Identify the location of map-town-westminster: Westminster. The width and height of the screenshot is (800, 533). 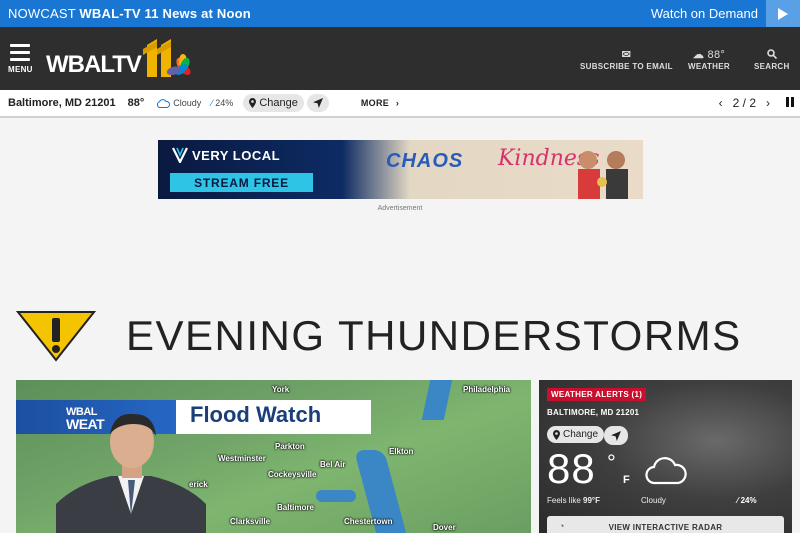
(242, 458).